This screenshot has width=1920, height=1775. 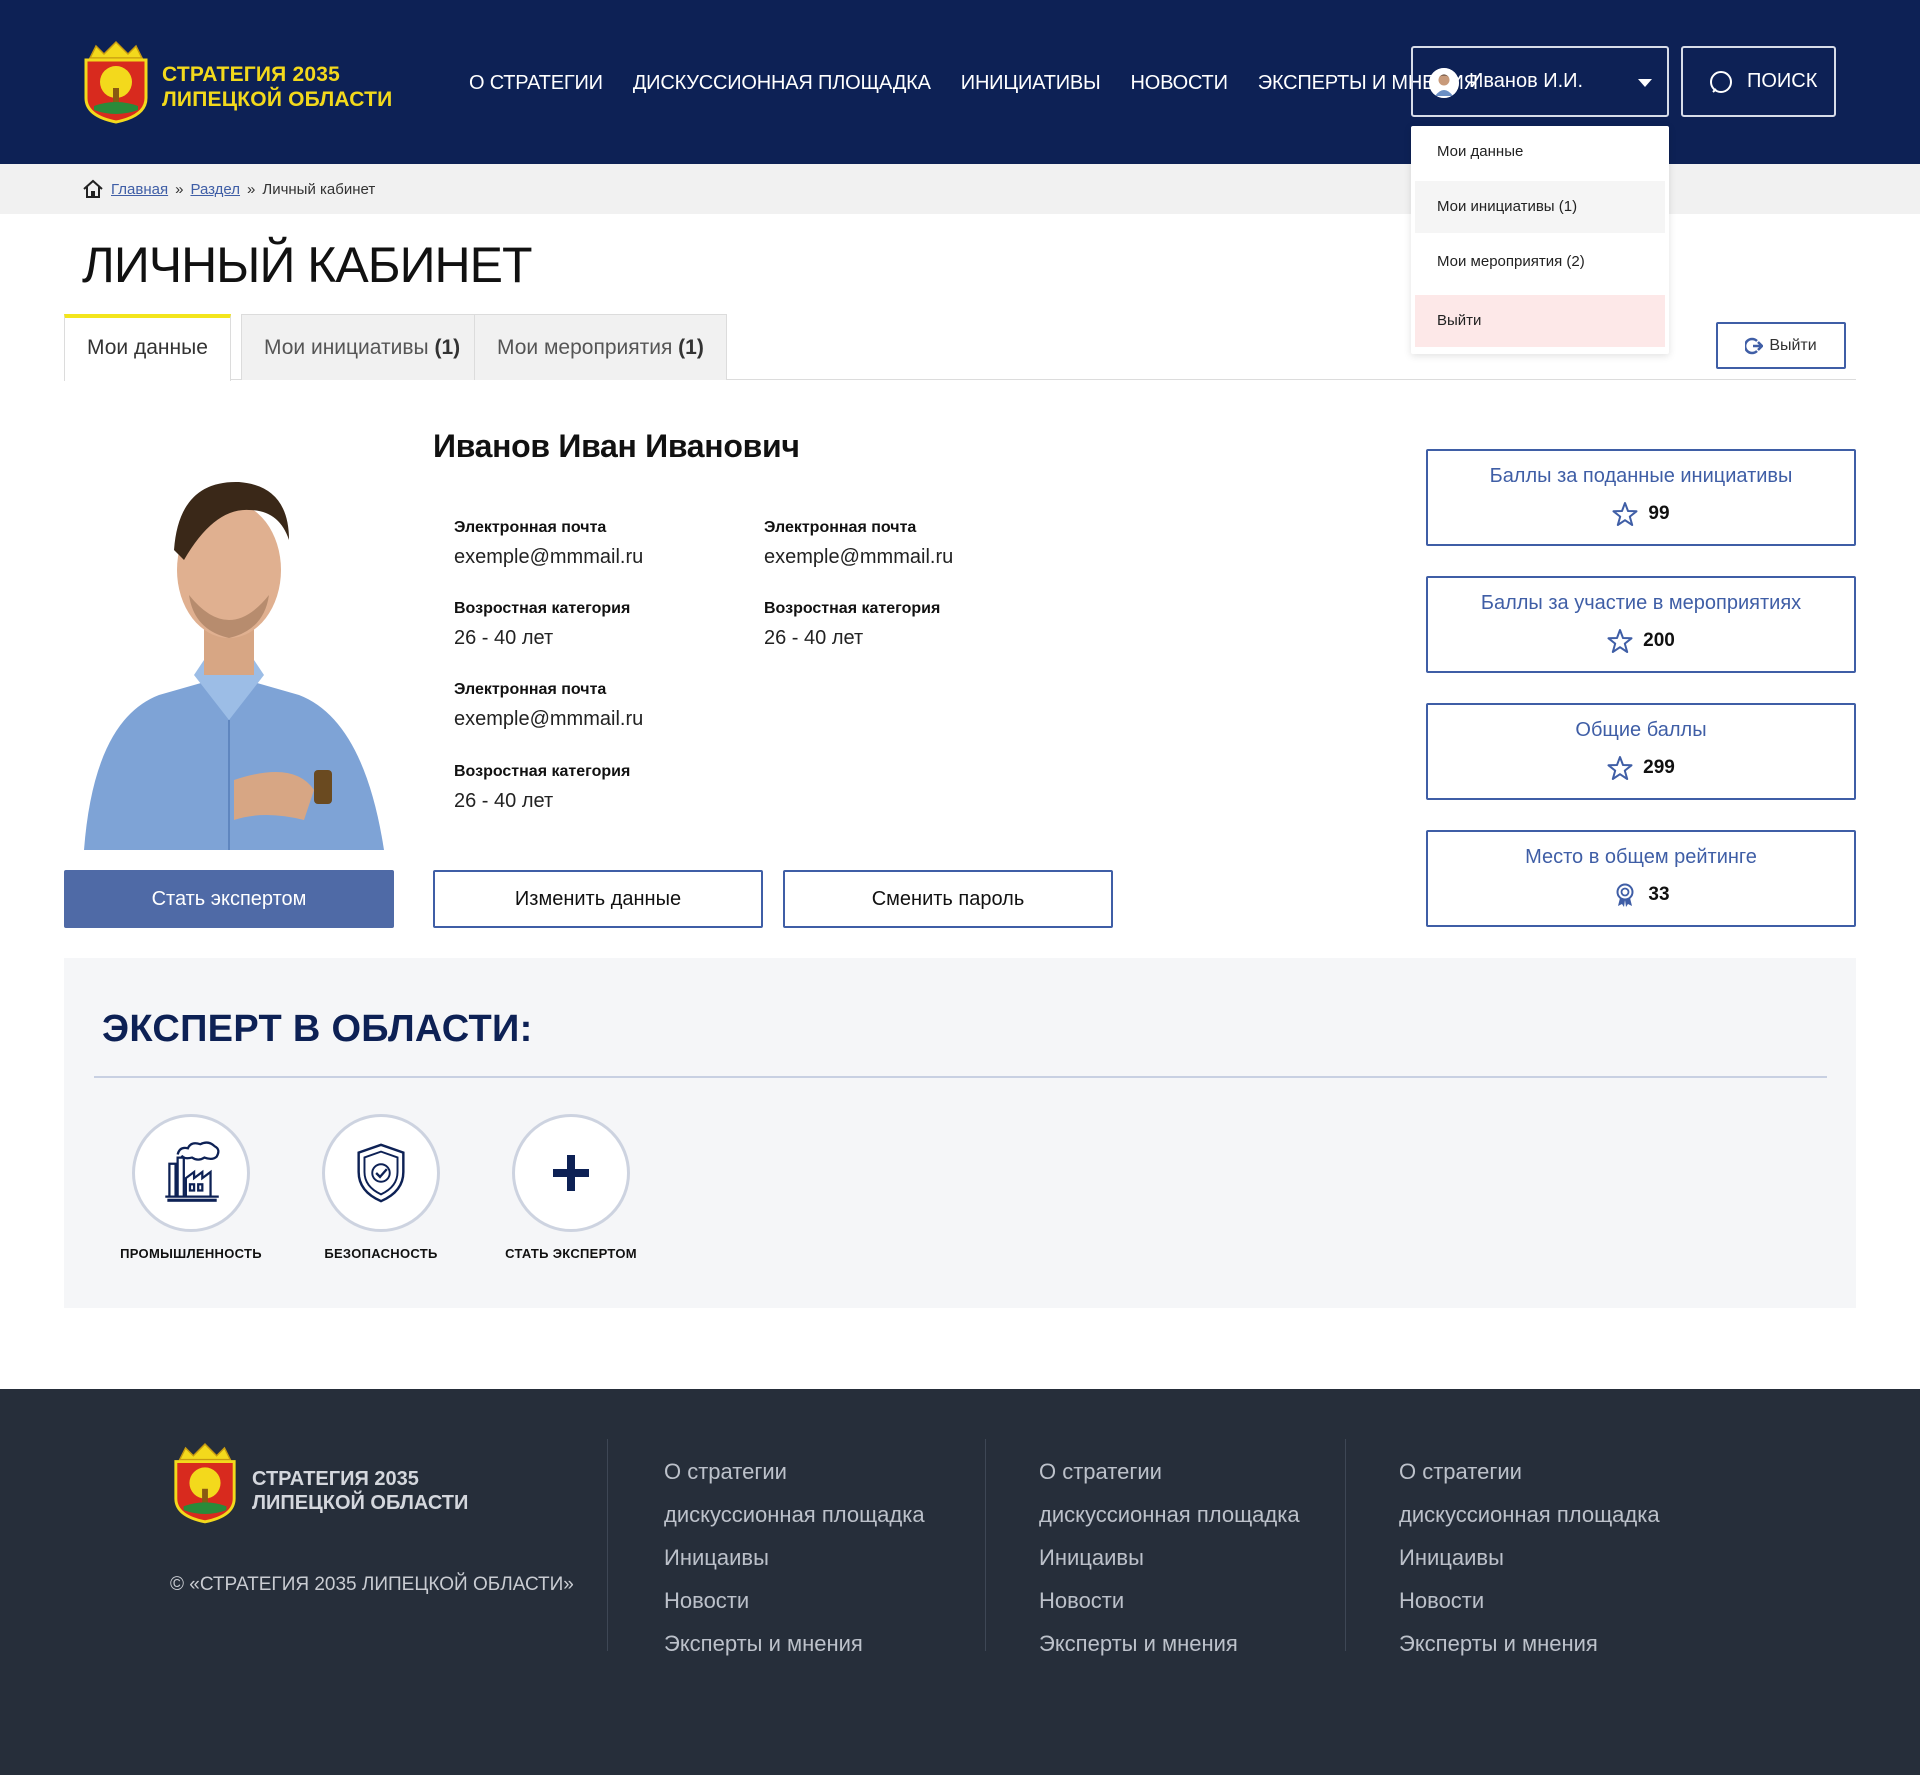 What do you see at coordinates (1659, 767) in the screenshot?
I see `score-value: 299` at bounding box center [1659, 767].